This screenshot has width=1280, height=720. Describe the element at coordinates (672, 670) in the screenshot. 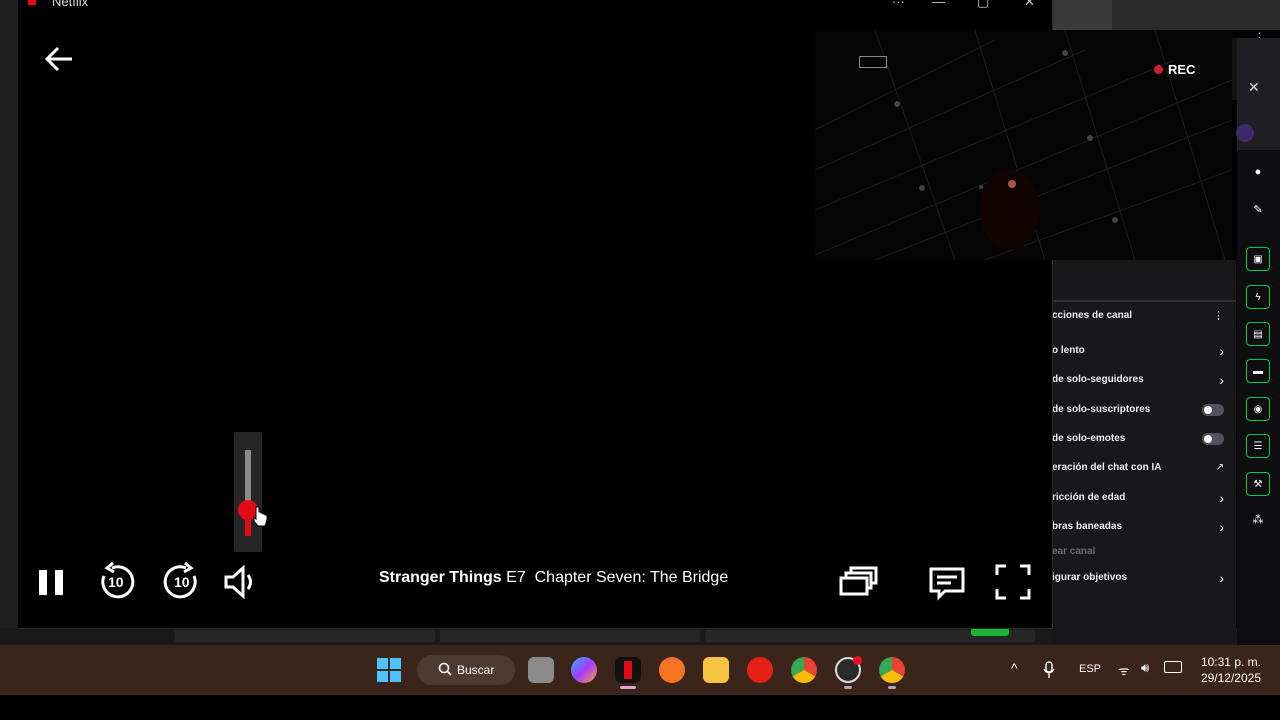

I see `crunchyroll-icon` at that location.